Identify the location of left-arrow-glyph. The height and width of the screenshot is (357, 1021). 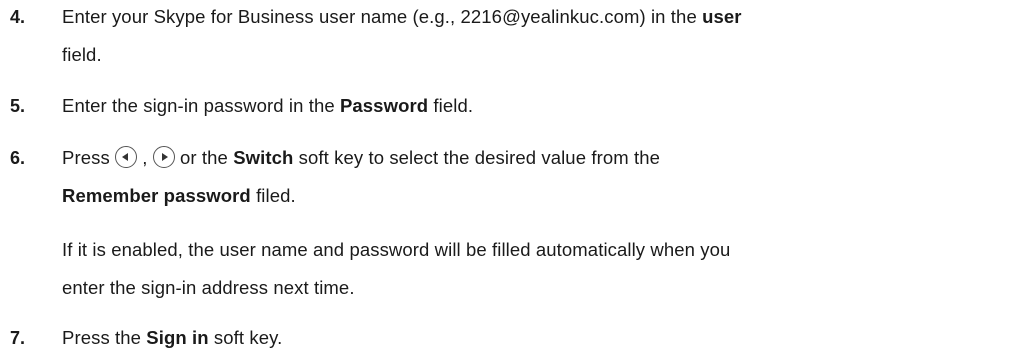
(125, 157).